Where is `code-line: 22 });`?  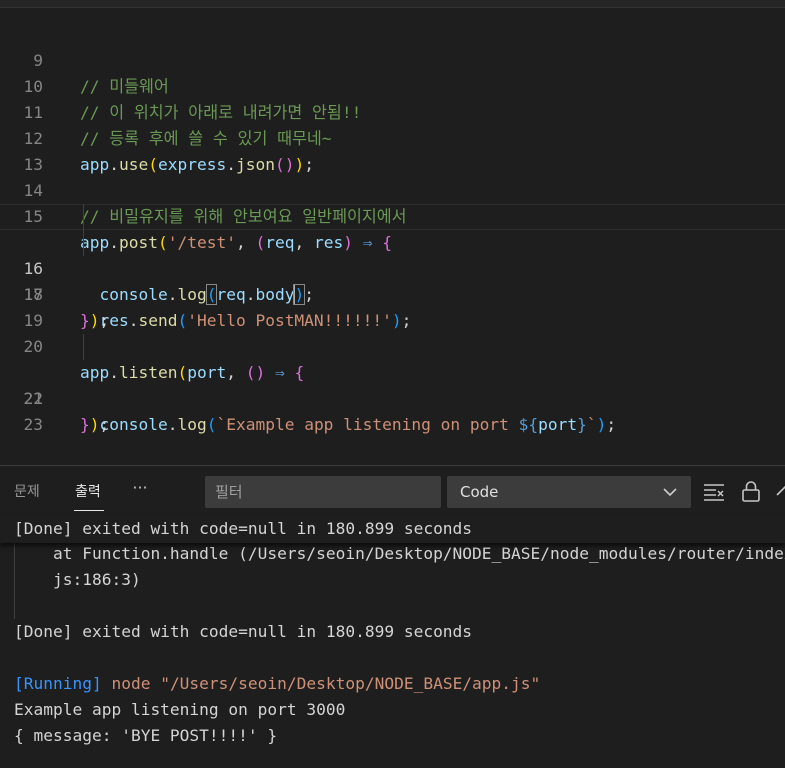 code-line: 22 }); is located at coordinates (392, 397).